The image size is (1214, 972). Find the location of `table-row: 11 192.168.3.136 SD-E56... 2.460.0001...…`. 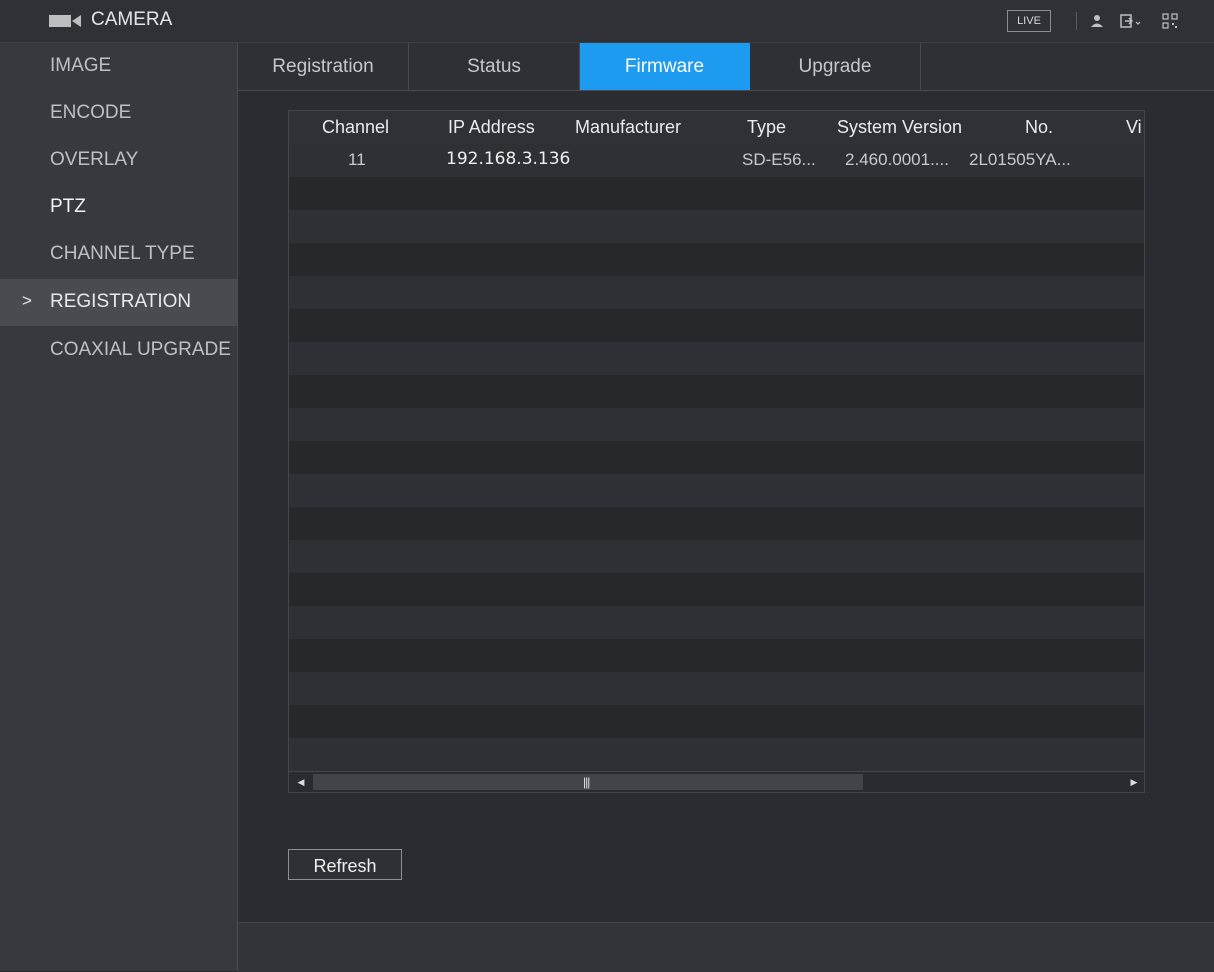

table-row: 11 192.168.3.136 SD-E56... 2.460.0001...… is located at coordinates (716, 160).